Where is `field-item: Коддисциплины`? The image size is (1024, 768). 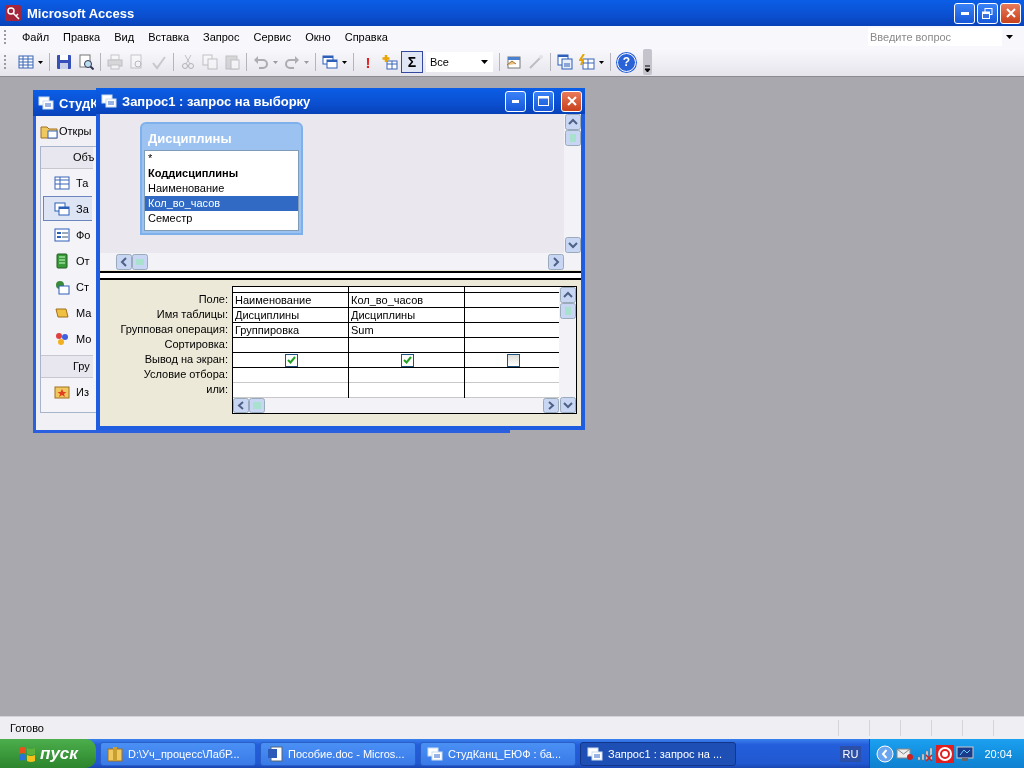
field-item: Коддисциплины is located at coordinates (221, 173).